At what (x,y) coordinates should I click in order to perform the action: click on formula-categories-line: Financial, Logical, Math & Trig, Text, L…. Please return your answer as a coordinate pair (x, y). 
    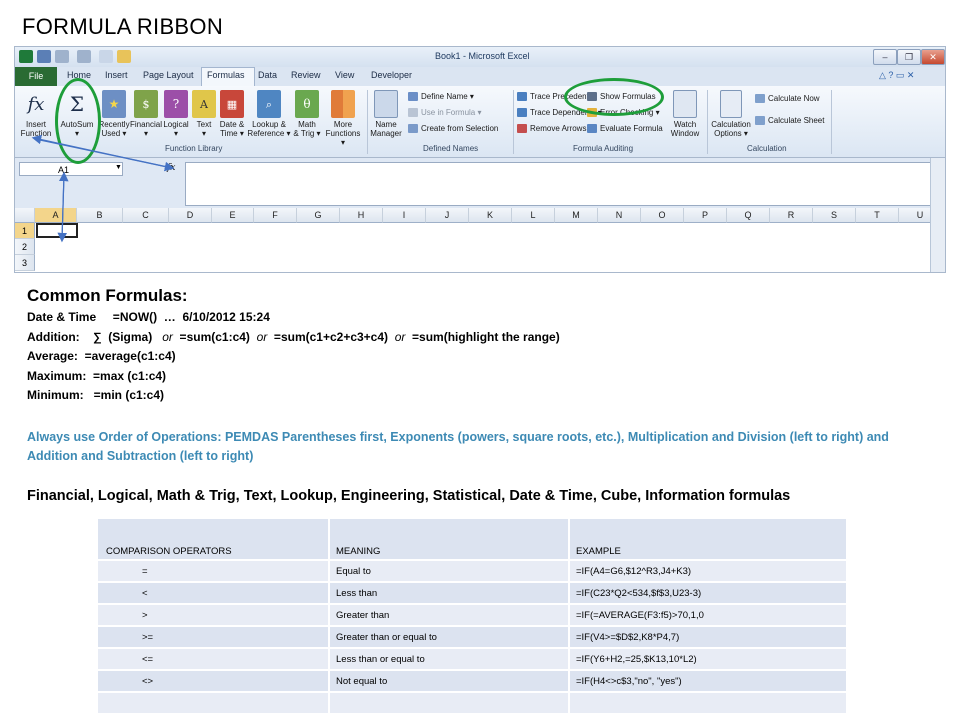
    Looking at the image, I should click on (409, 496).